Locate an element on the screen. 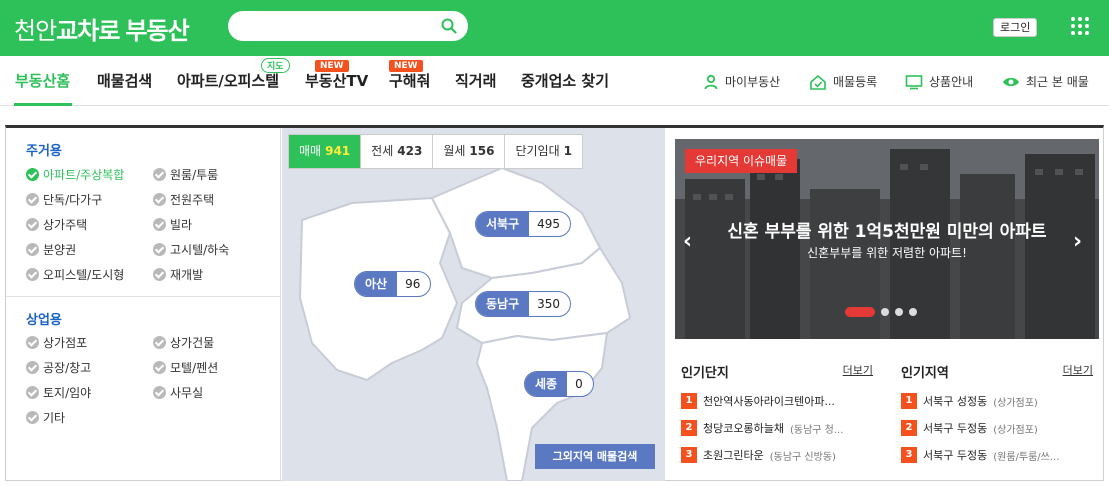 This screenshot has height=486, width=1109. nav-item-find: 구해줘 NEW is located at coordinates (410, 75).